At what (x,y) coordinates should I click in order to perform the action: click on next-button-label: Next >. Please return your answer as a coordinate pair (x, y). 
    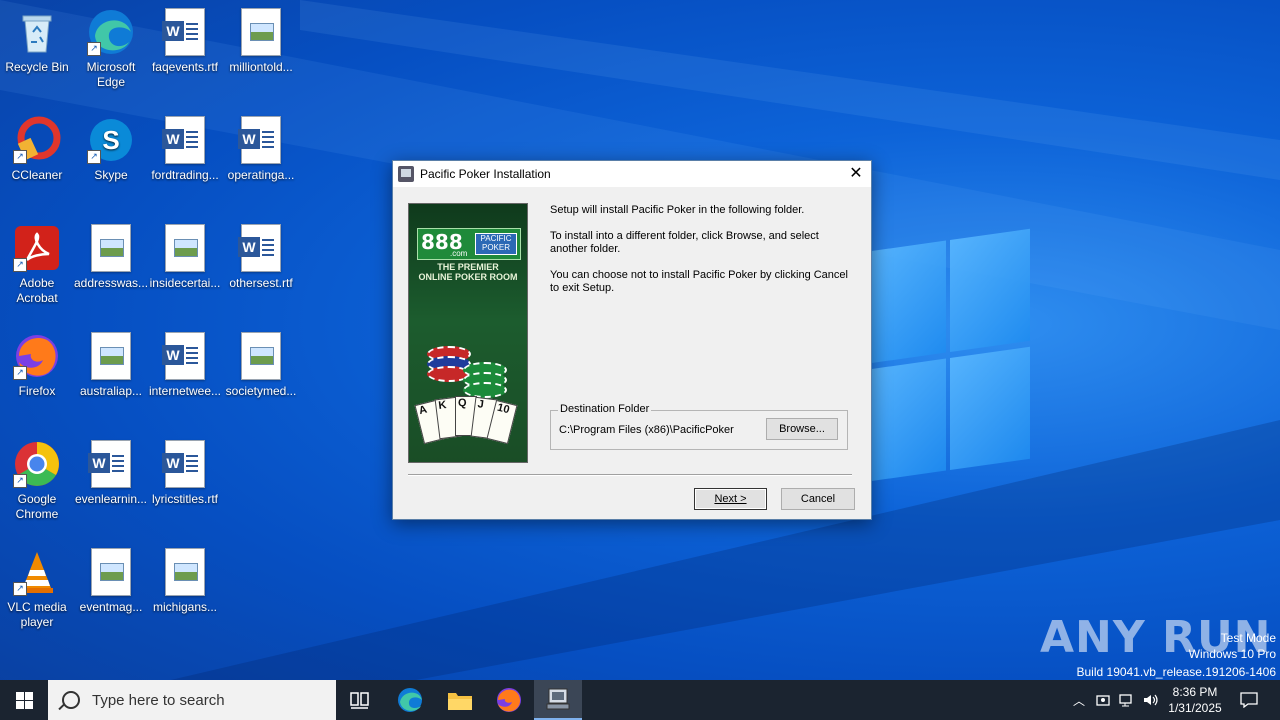
    Looking at the image, I should click on (730, 499).